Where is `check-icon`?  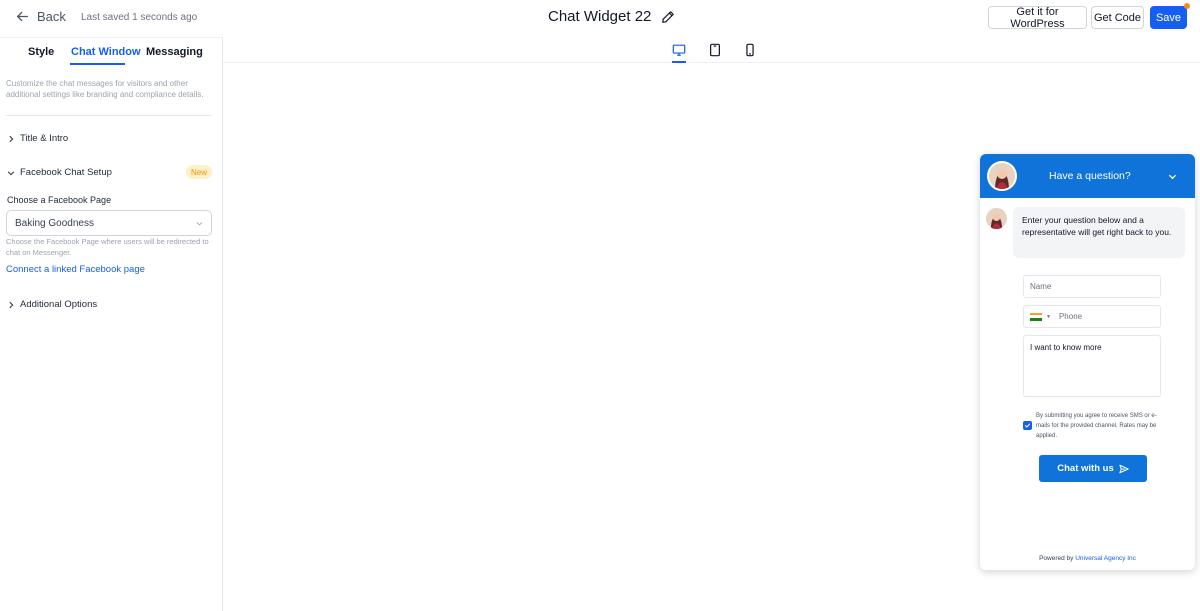
check-icon is located at coordinates (1027, 425).